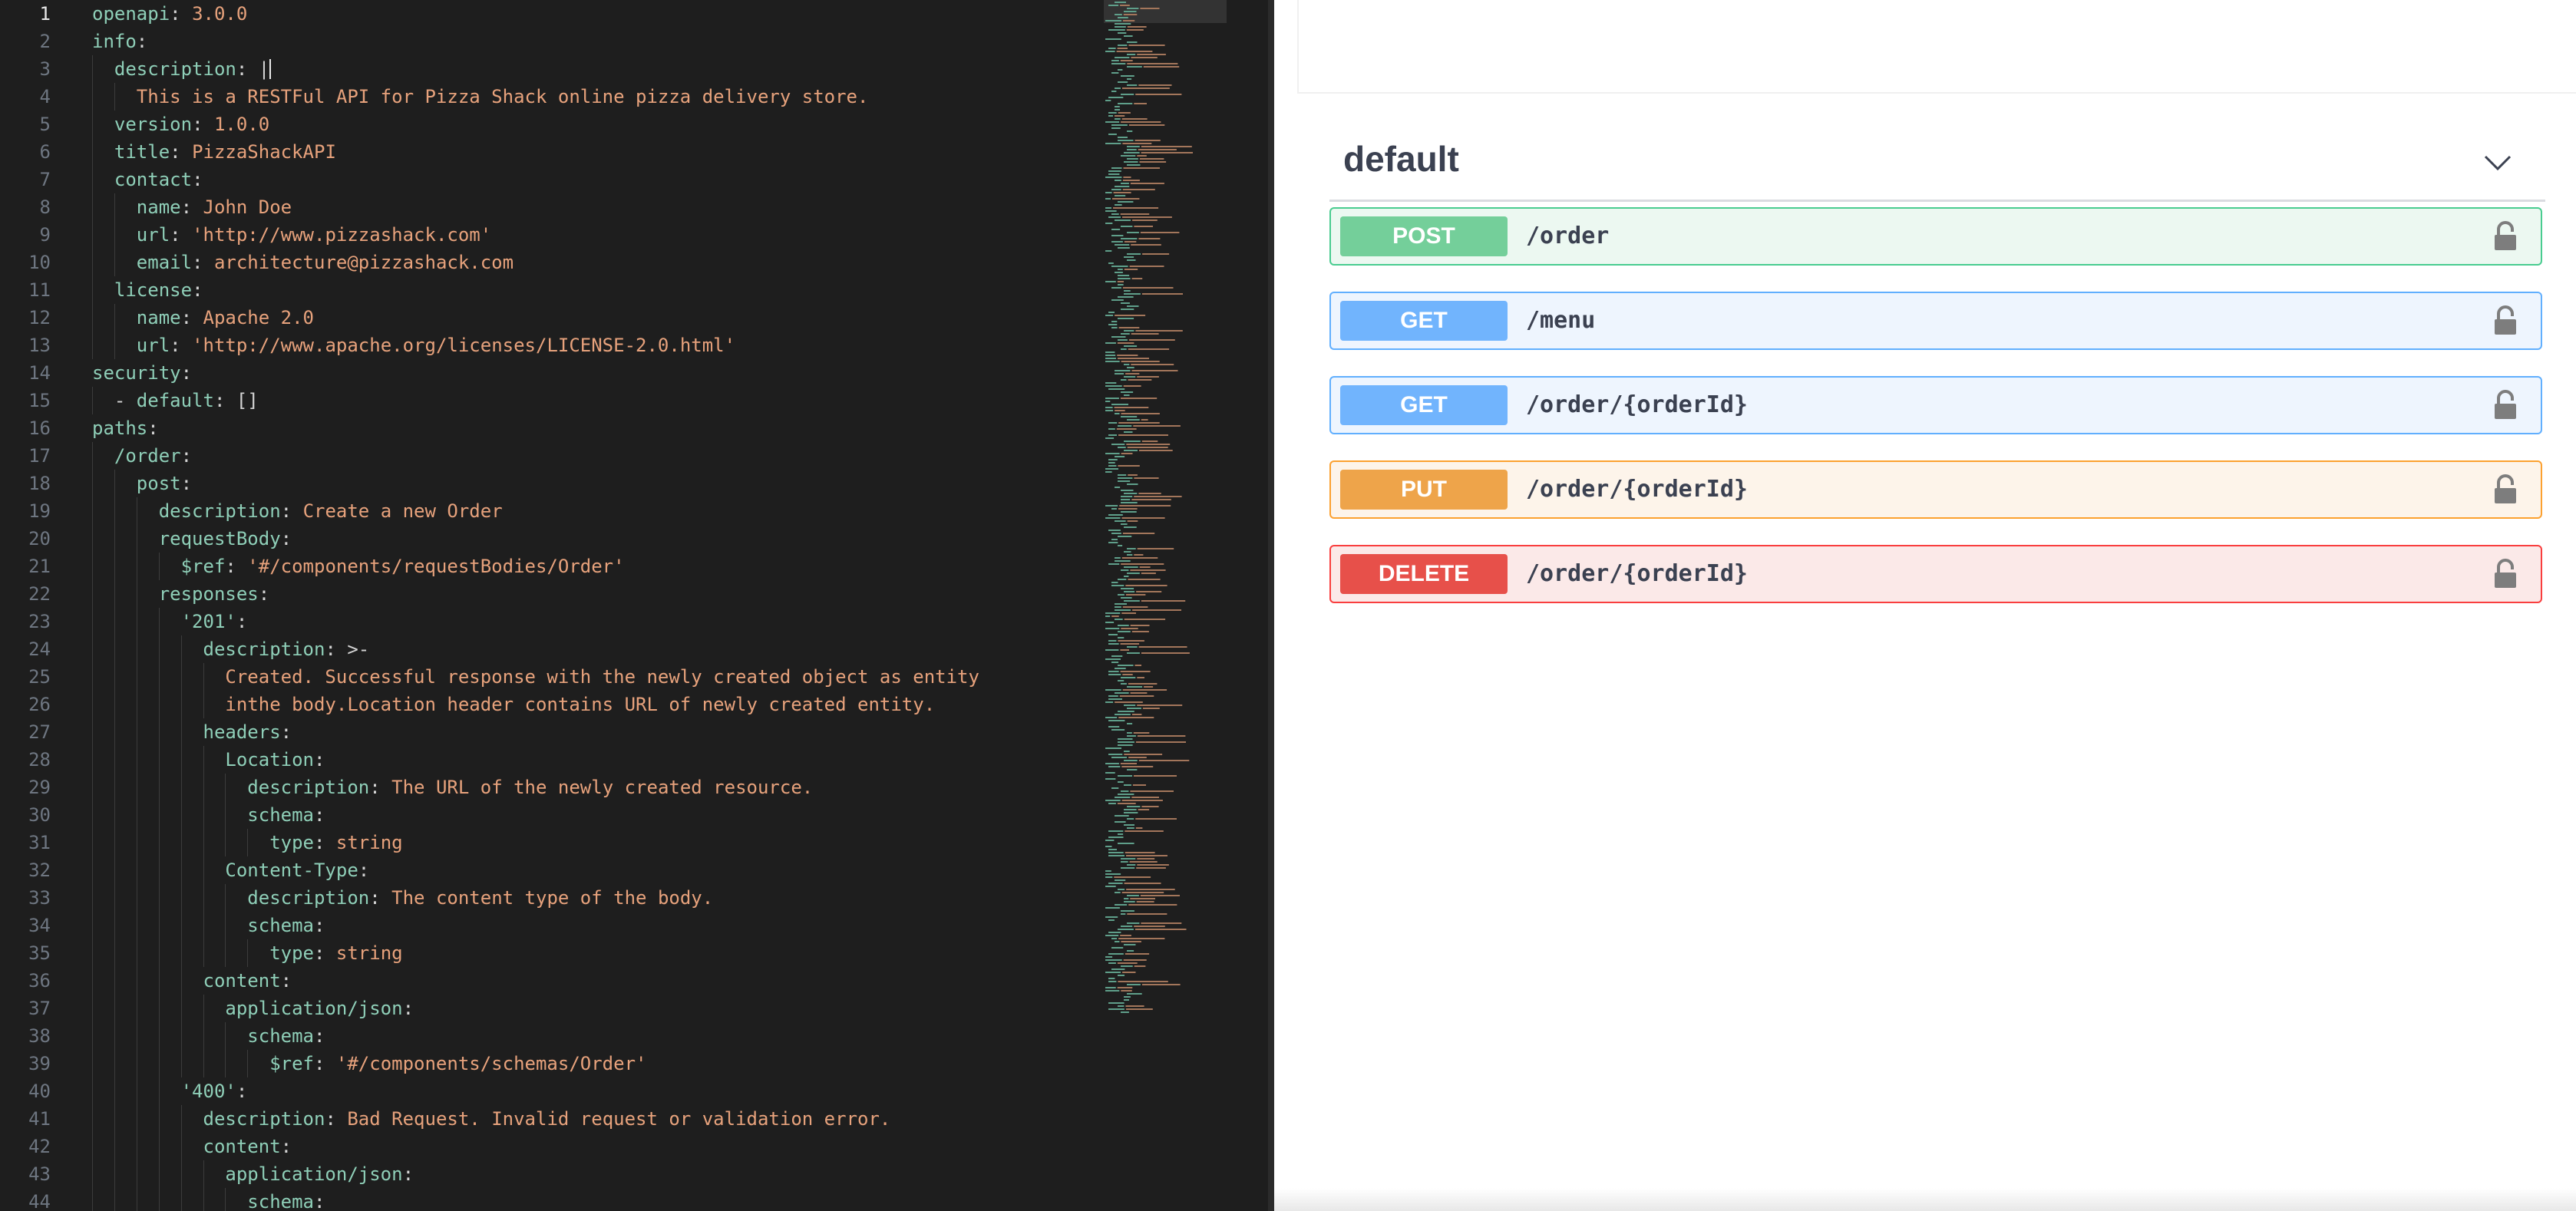  I want to click on minimap-viewport, so click(1165, 11).